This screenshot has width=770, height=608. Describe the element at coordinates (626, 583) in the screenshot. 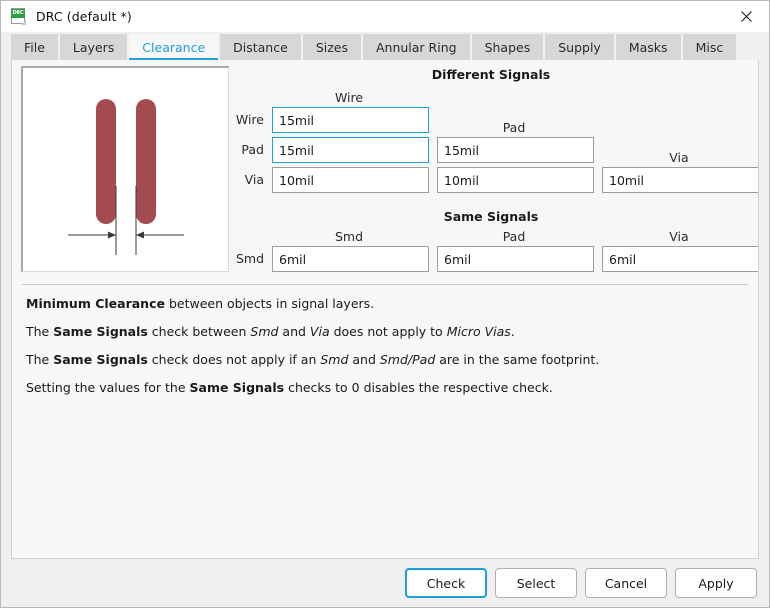

I see `cancel-button: Cancel` at that location.